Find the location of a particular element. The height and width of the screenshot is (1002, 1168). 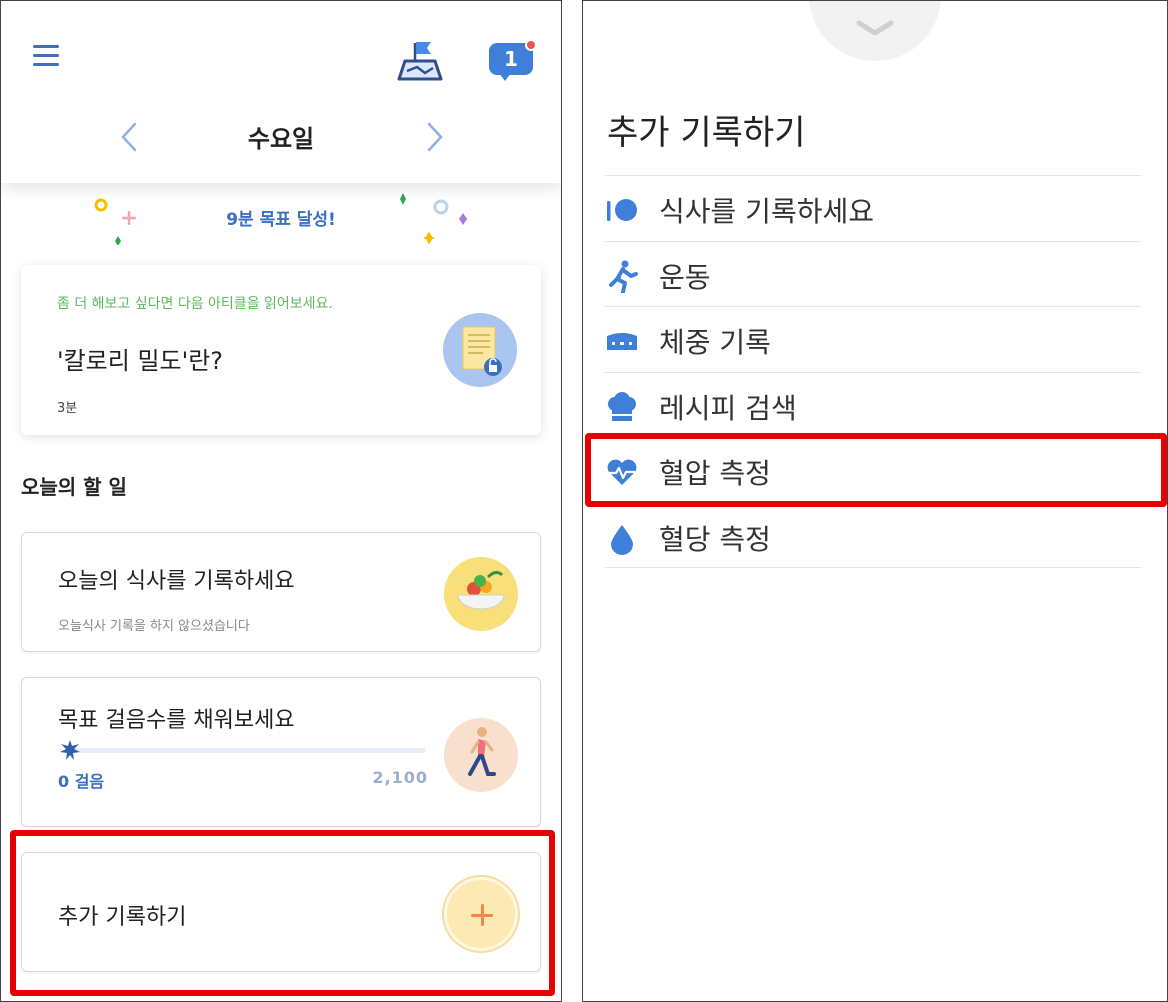

document-lock-icon is located at coordinates (480, 350).